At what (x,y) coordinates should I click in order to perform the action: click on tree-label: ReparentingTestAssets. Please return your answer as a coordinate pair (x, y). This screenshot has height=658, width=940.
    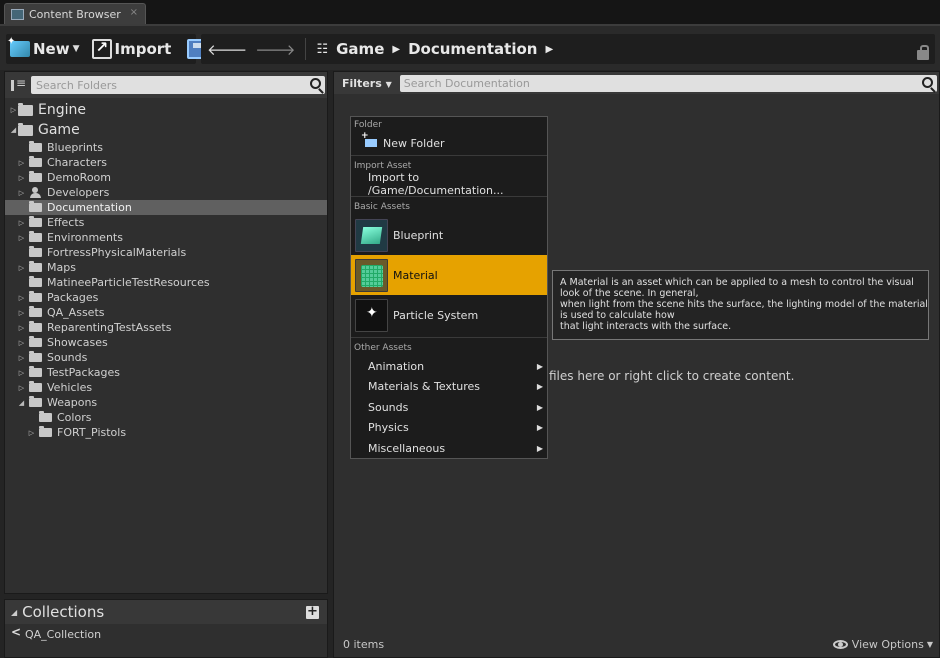
    Looking at the image, I should click on (109, 327).